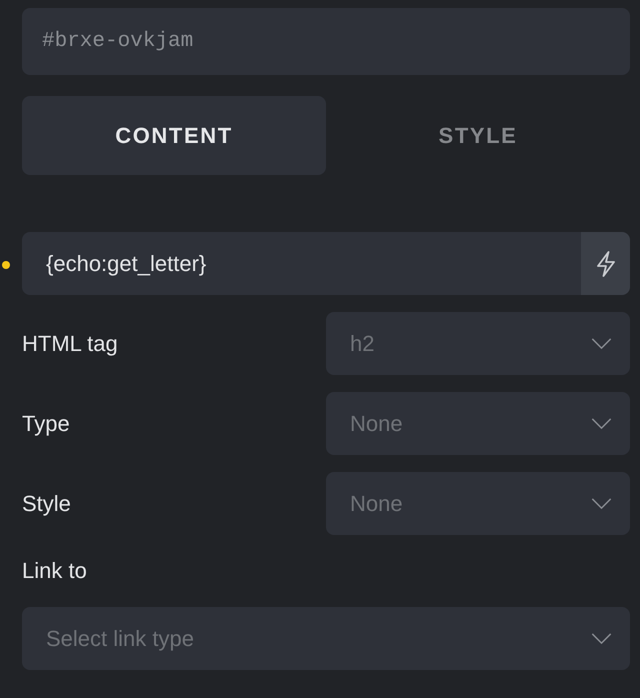 The width and height of the screenshot is (640, 698). I want to click on field-label: Type, so click(46, 423).